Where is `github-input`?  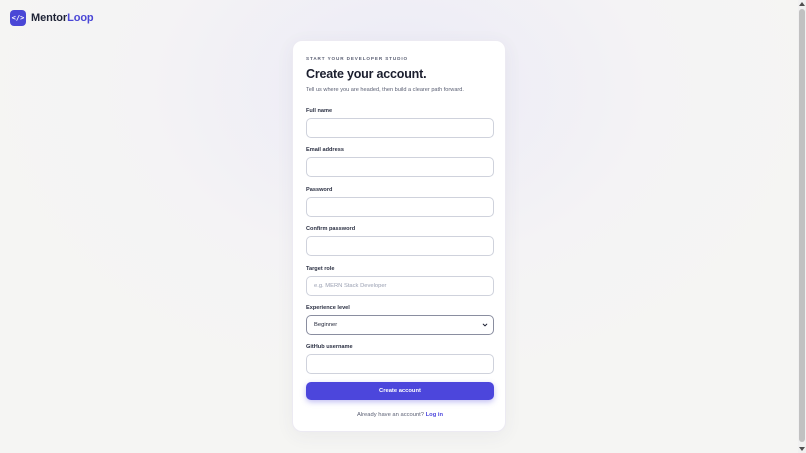
github-input is located at coordinates (400, 364).